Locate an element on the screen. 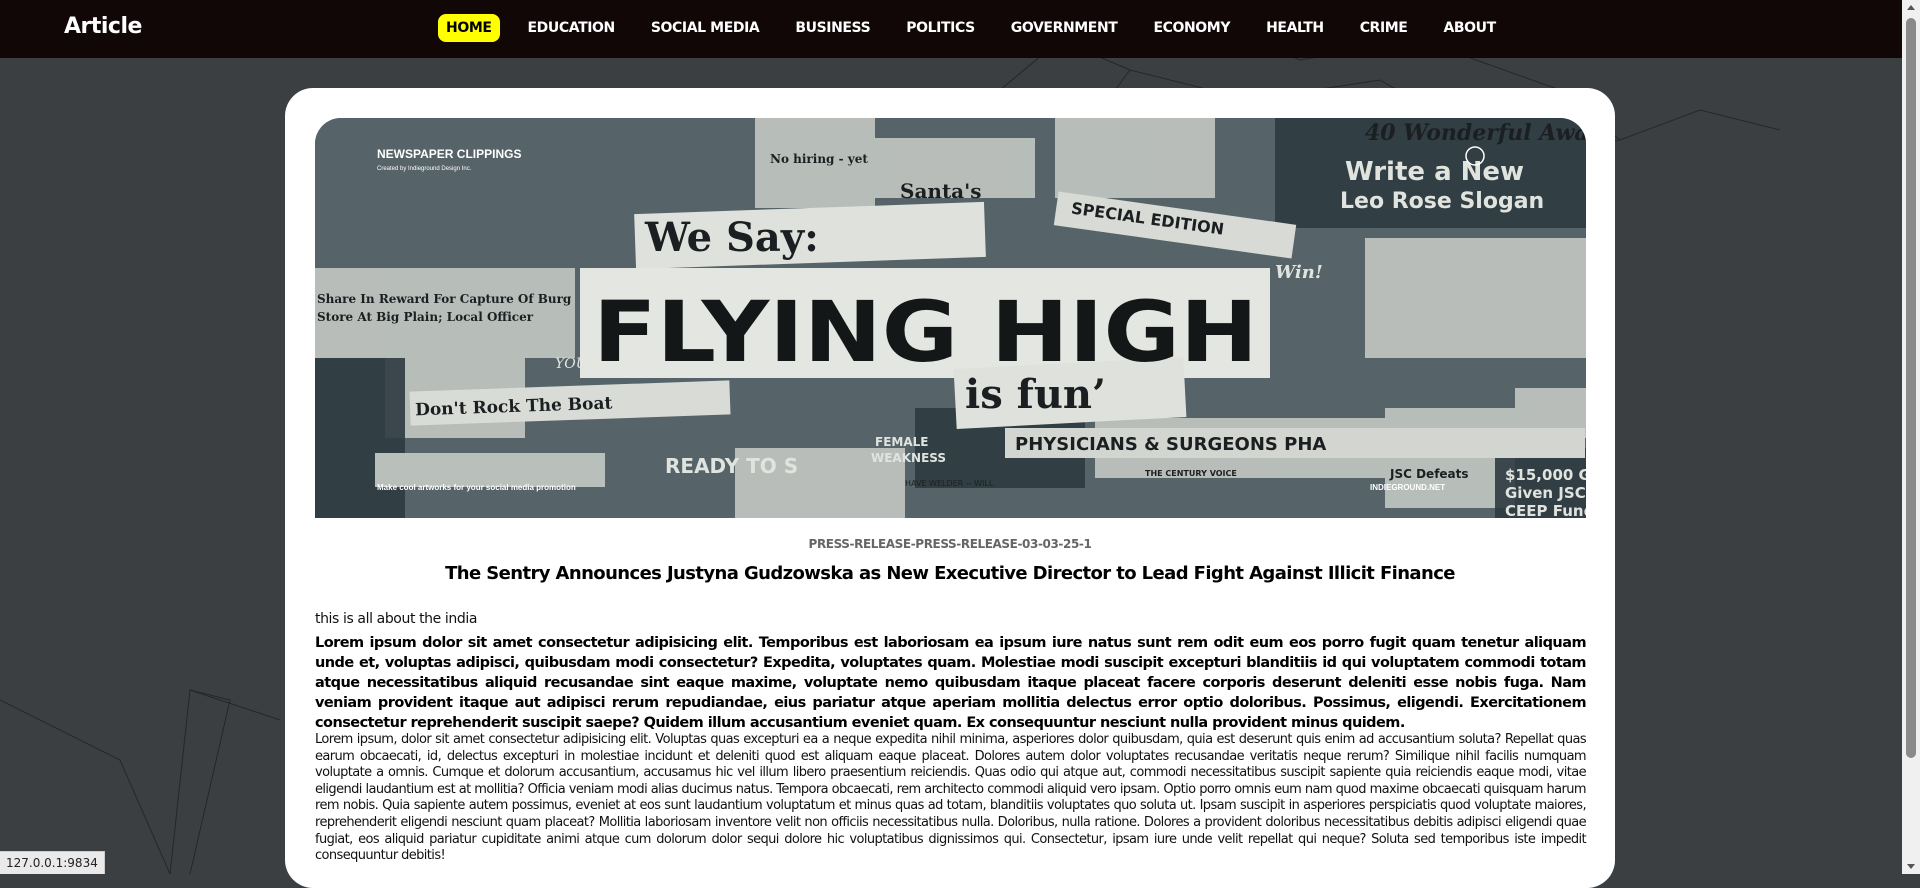  hero-physicians: PHYSICIANS & SURGEONS PHA is located at coordinates (1170, 444).